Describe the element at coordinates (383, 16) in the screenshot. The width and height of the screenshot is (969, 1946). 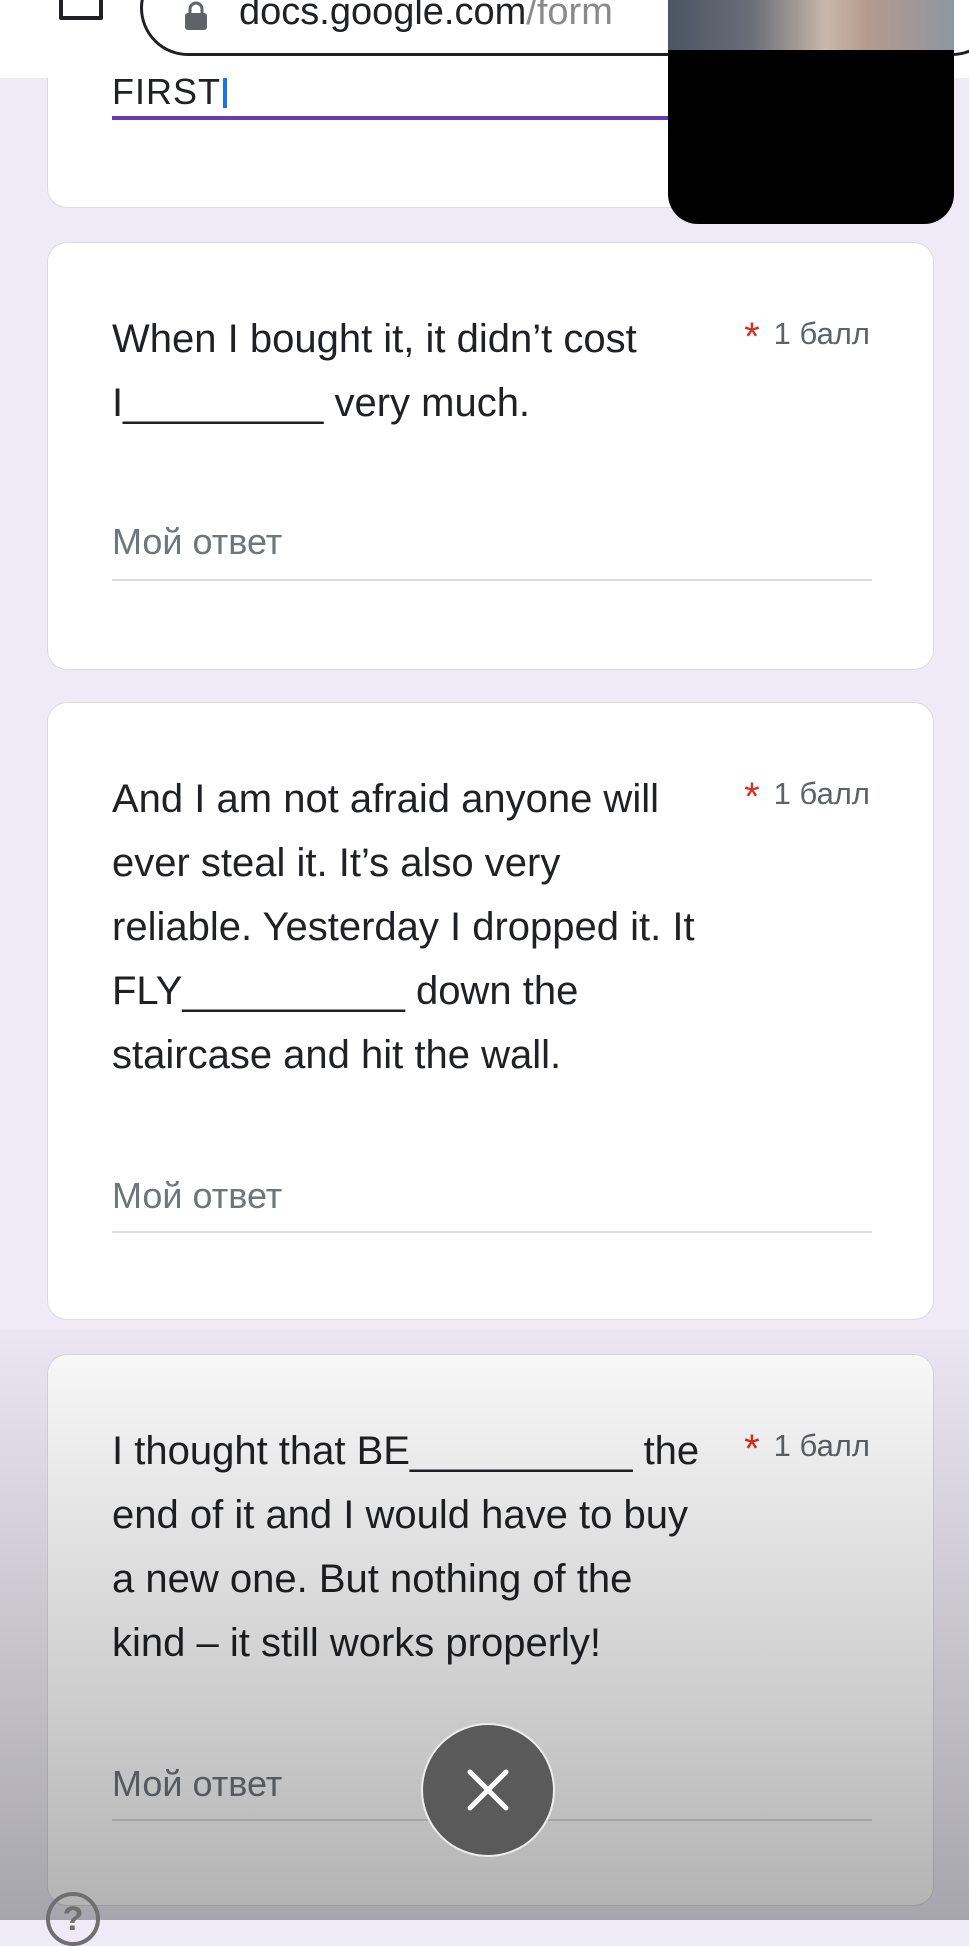
I see `url-domain: docs.google.com` at that location.